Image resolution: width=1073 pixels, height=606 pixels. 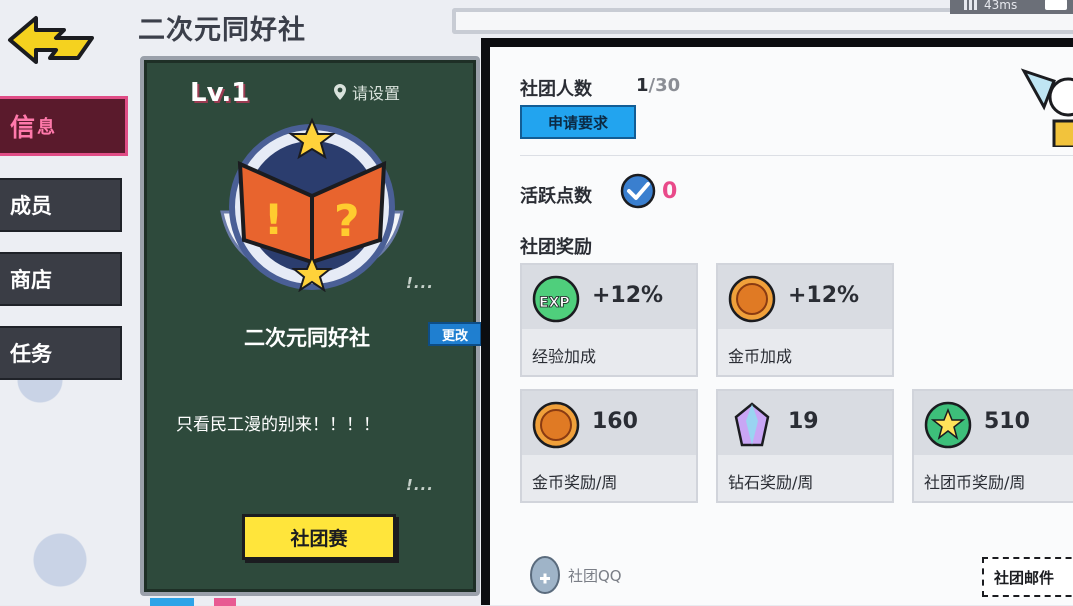 I want to click on activity-points-value: 0, so click(x=670, y=191).